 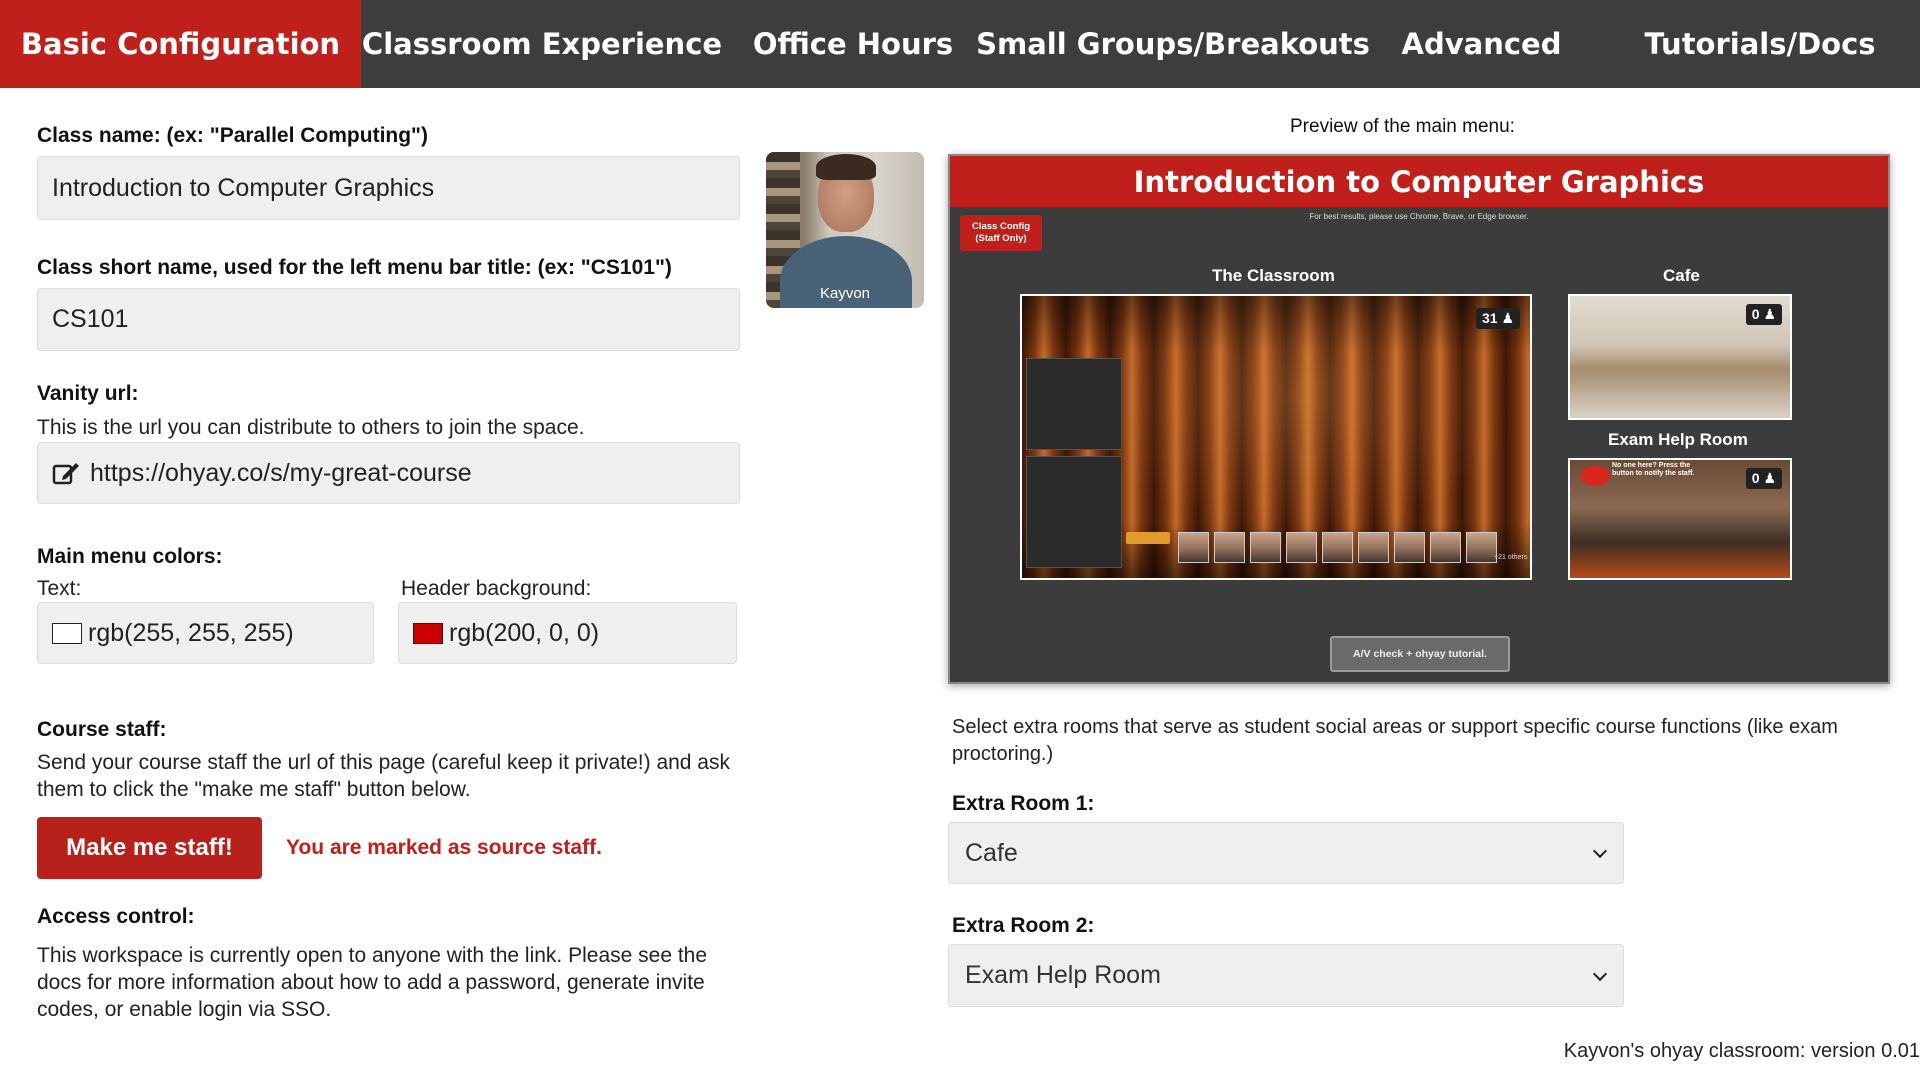 I want to click on extra-room-1-value: Cafe, so click(x=991, y=852).